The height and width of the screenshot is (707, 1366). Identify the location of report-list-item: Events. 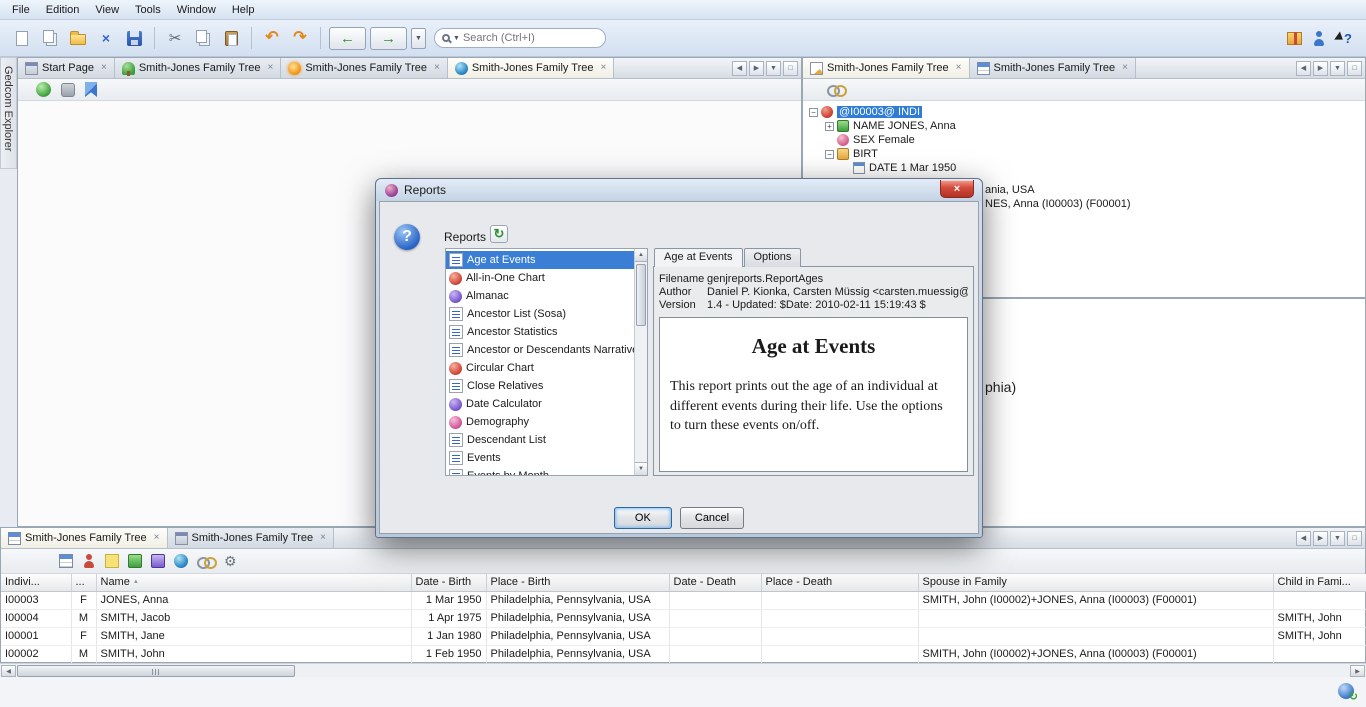
(540, 458).